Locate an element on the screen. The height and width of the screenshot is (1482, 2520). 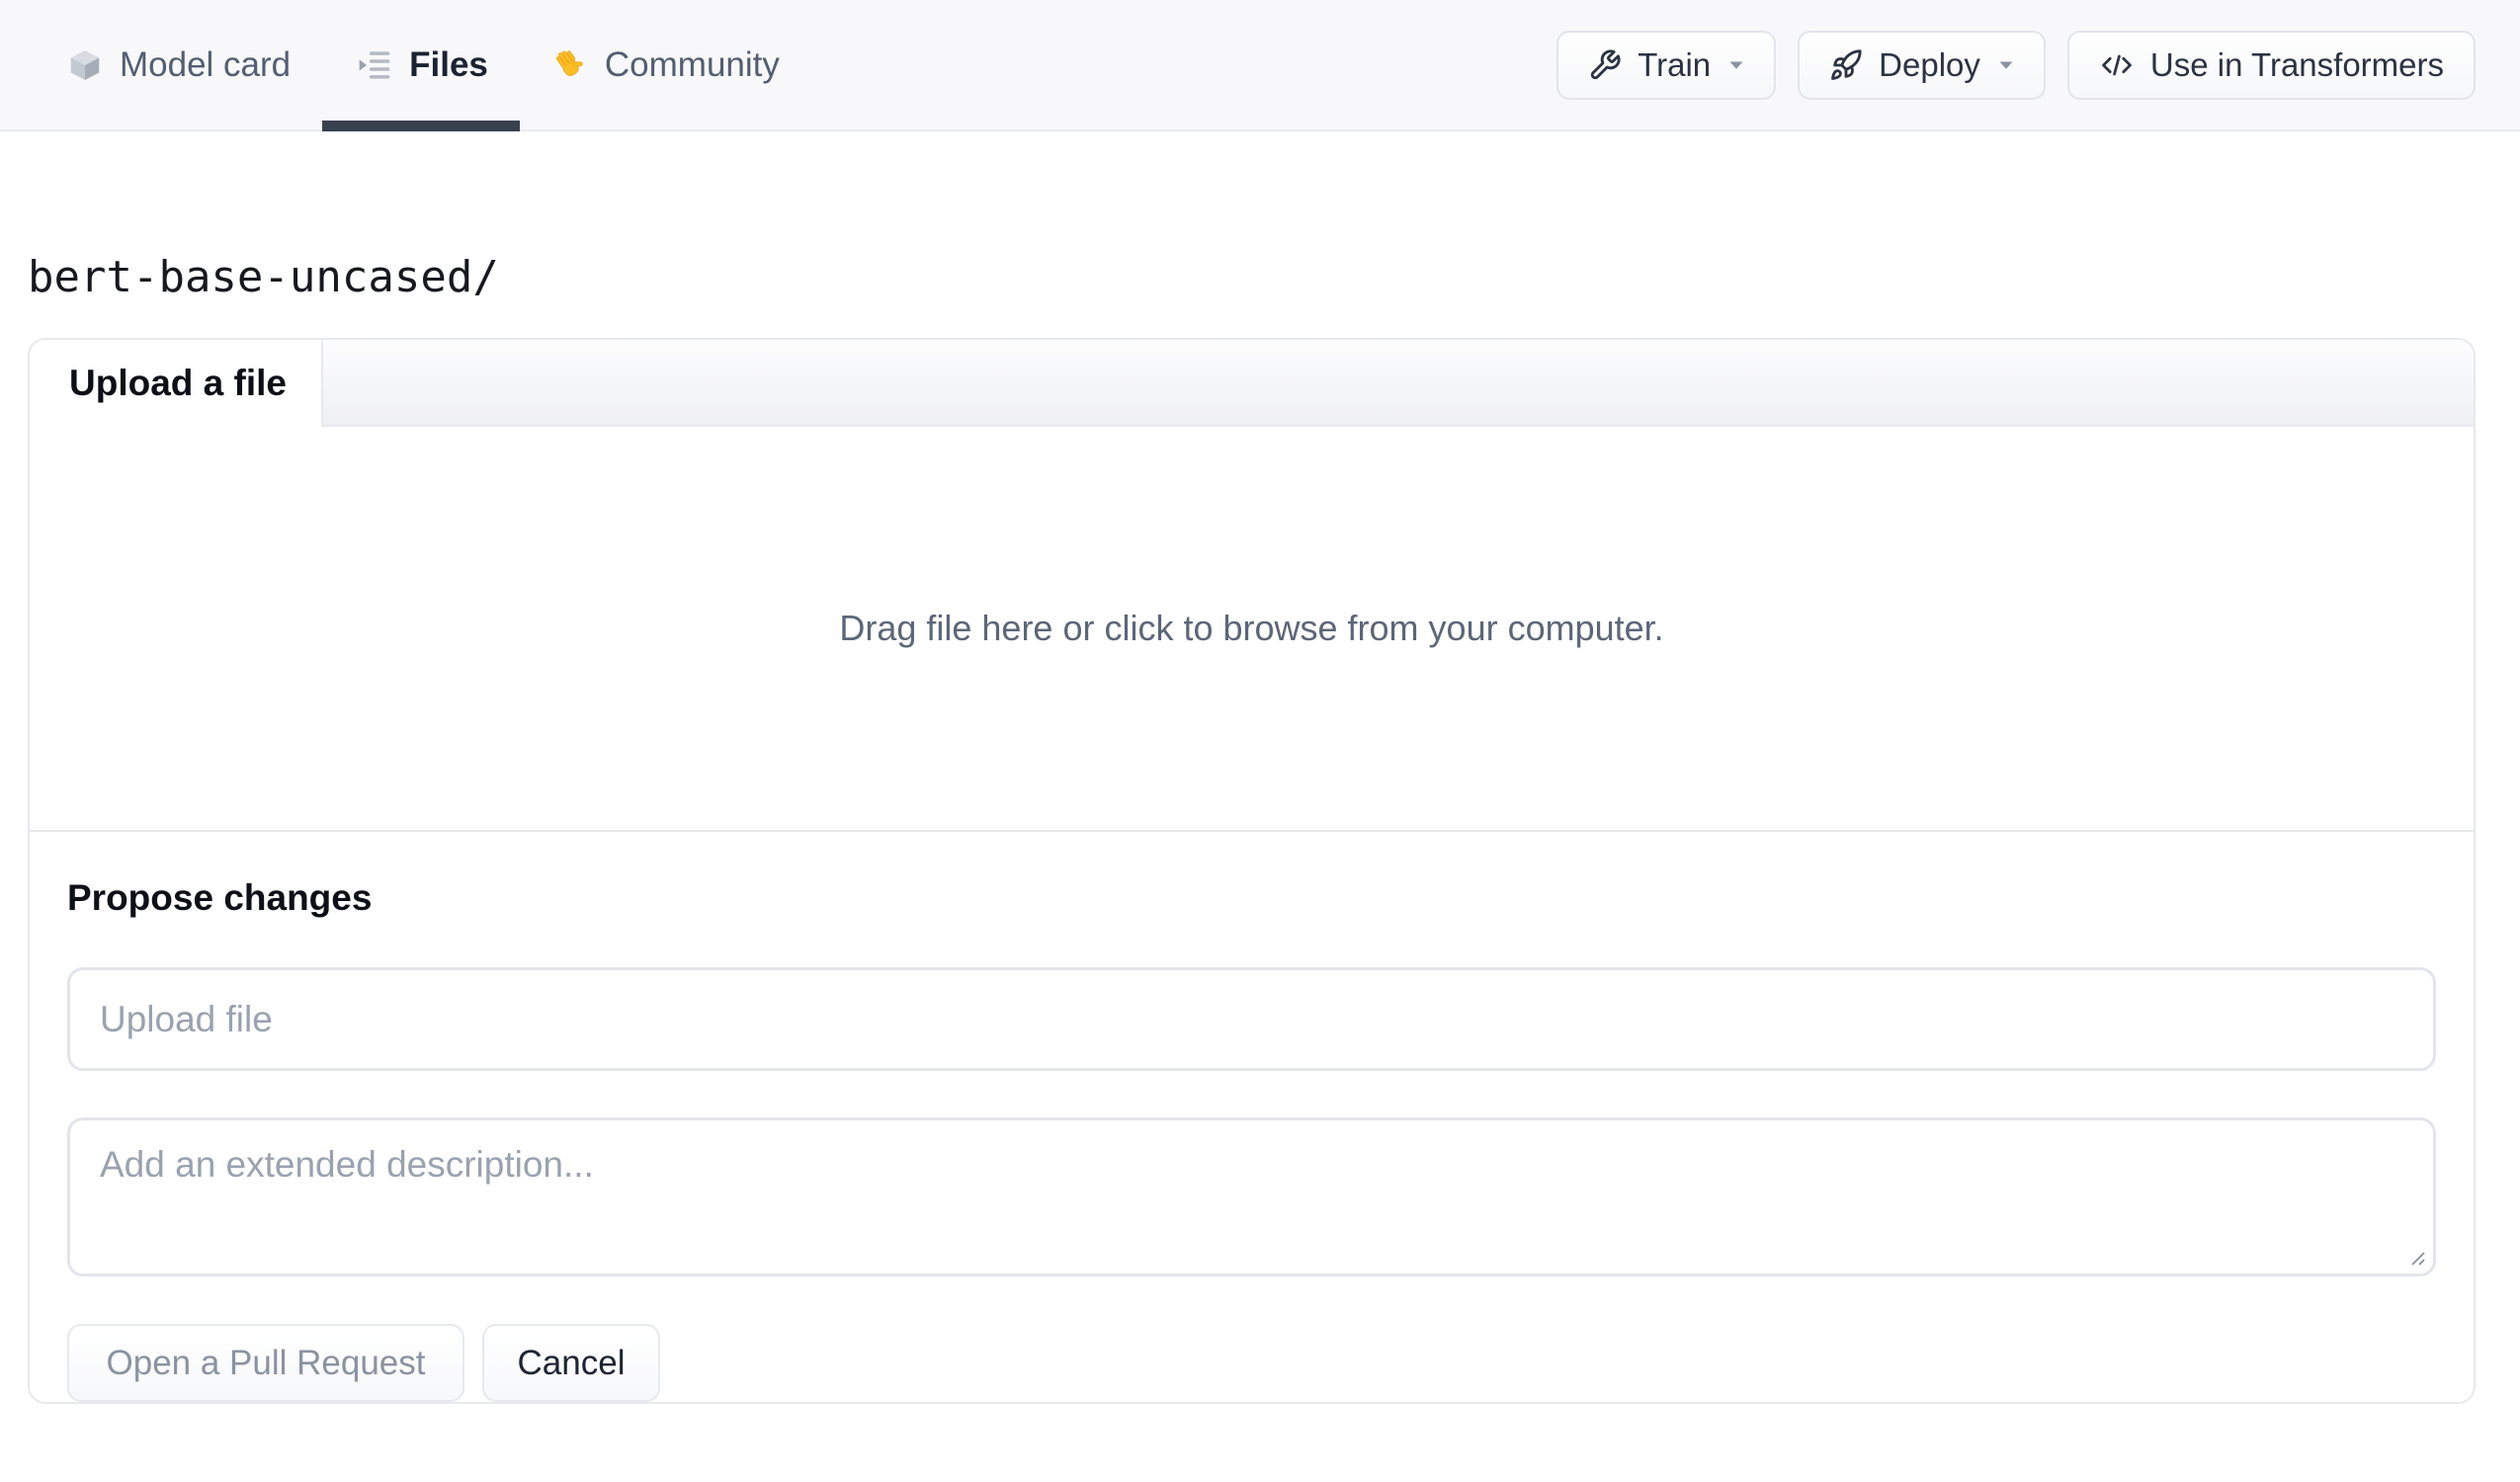
tab-files: Files is located at coordinates (421, 65).